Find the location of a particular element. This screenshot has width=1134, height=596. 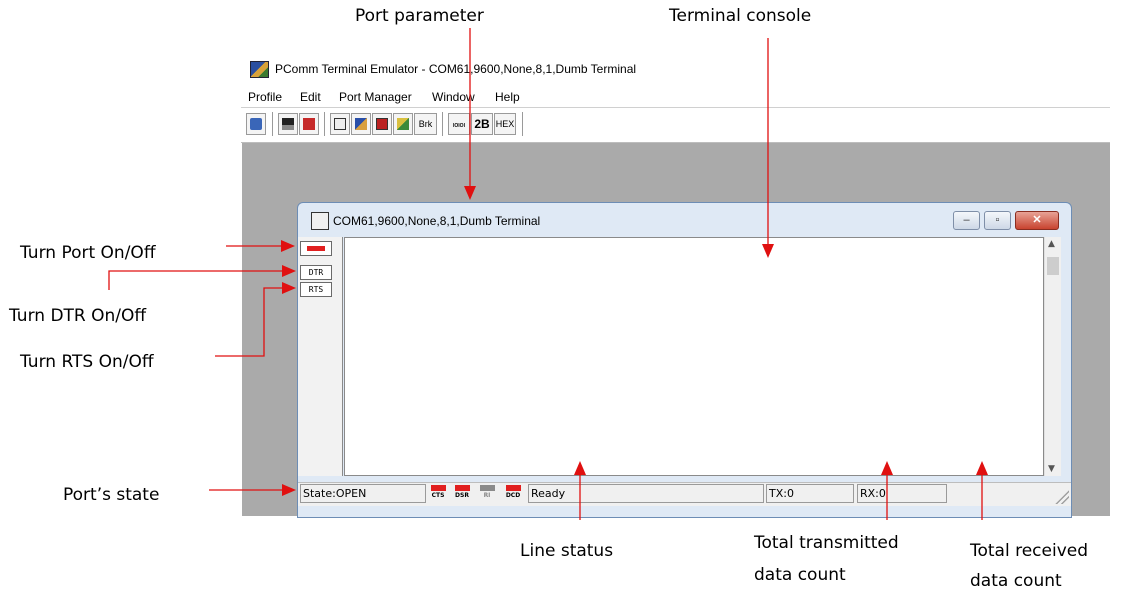

open-button is located at coordinates (256, 124).